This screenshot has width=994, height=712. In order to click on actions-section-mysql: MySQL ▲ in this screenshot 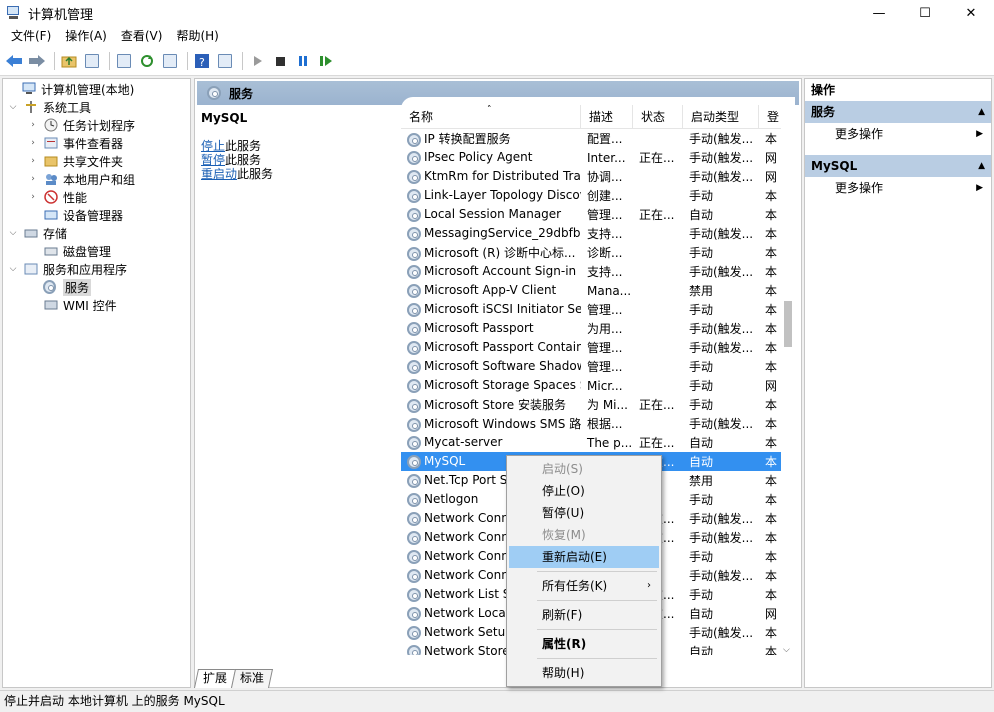, I will do `click(898, 166)`.